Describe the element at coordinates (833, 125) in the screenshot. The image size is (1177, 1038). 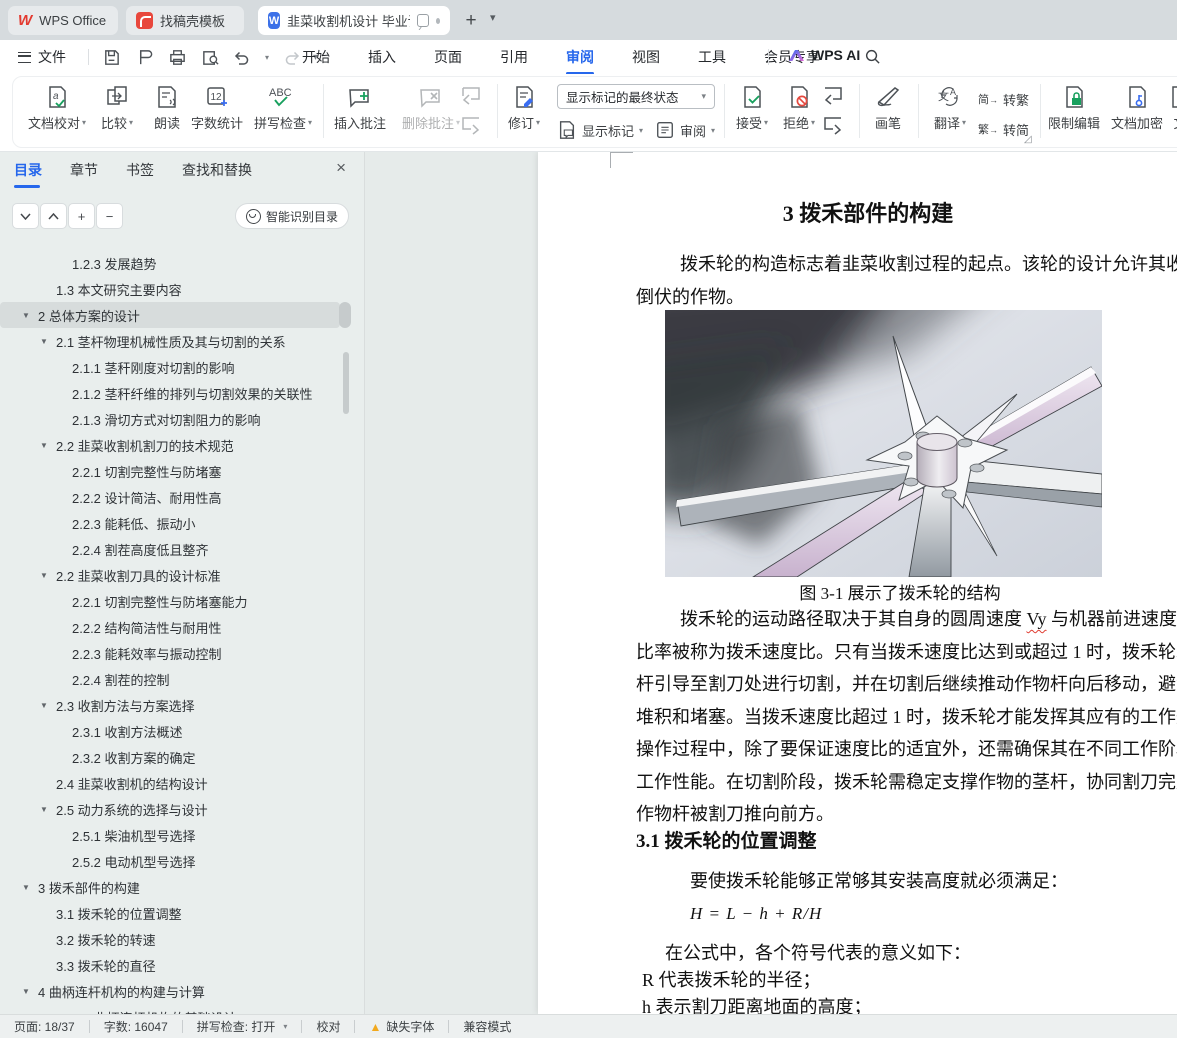
I see `next-change-icon` at that location.